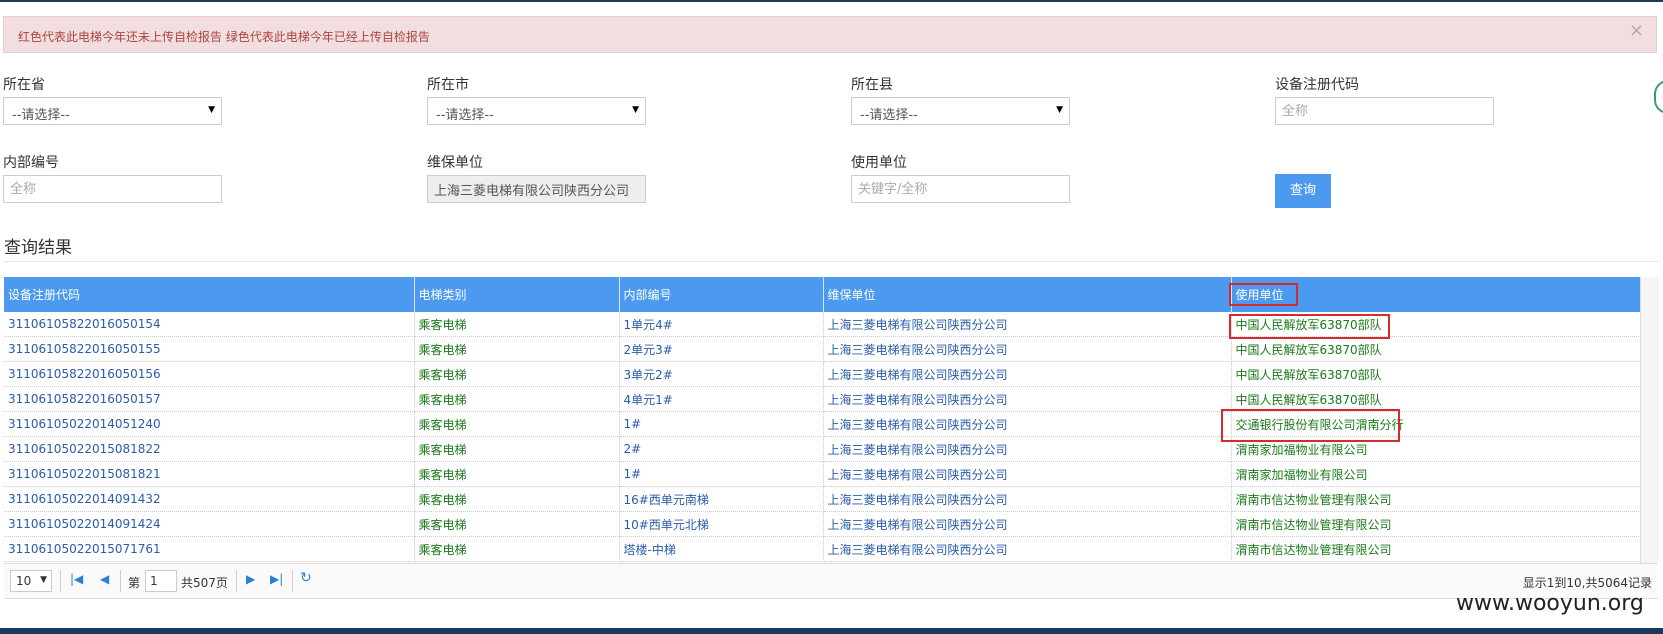 The width and height of the screenshot is (1663, 634). Describe the element at coordinates (209, 374) in the screenshot. I see `cell-reg-code: 31106105822016050156` at that location.